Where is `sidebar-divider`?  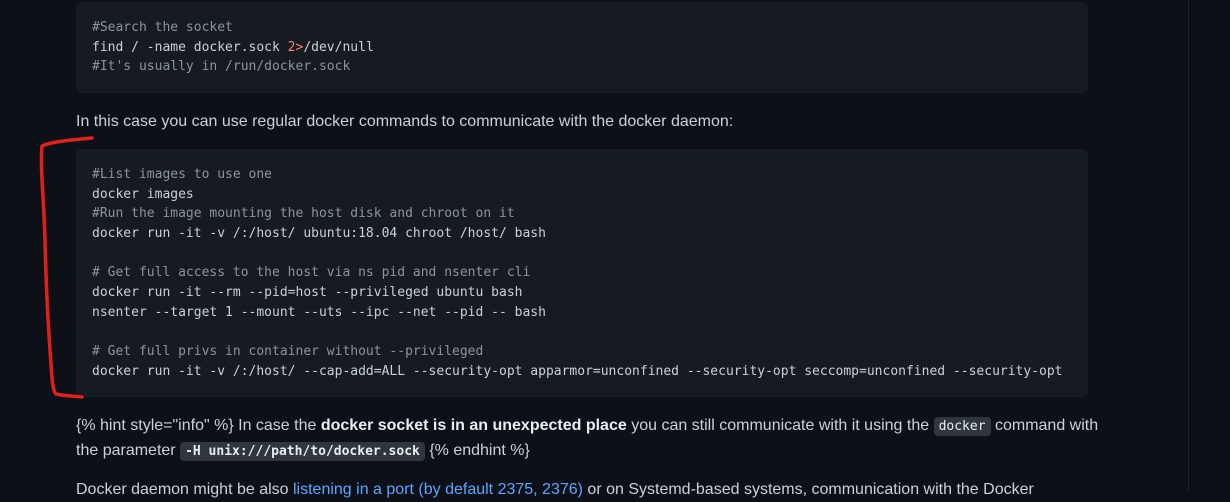
sidebar-divider is located at coordinates (1188, 245).